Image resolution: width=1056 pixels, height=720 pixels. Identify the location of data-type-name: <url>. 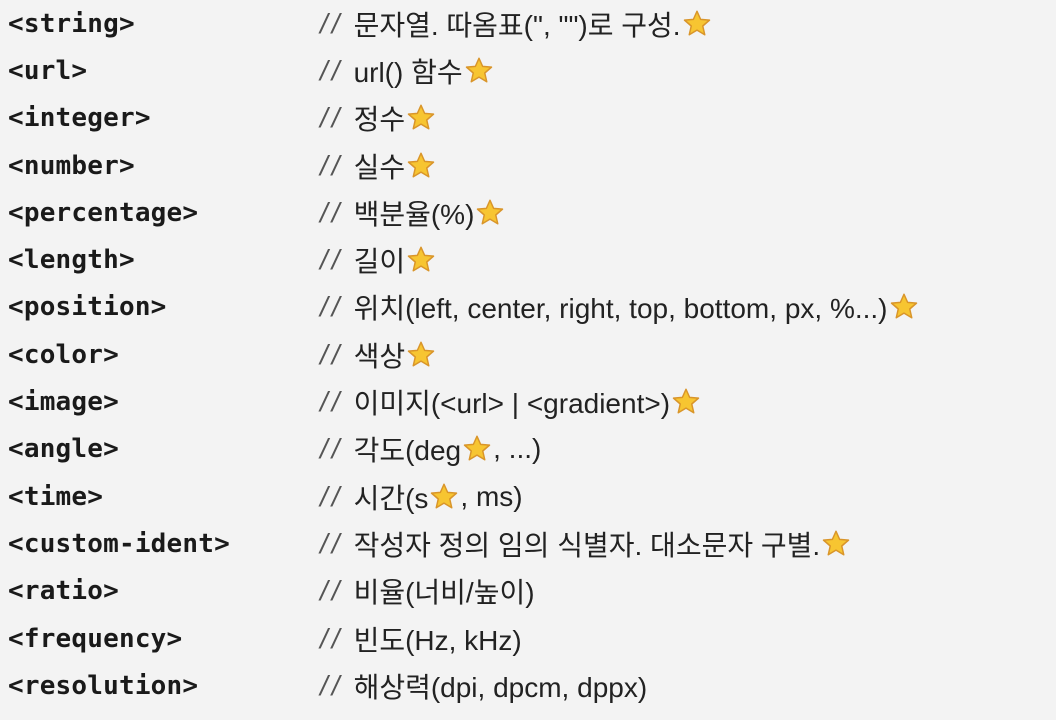
(48, 70).